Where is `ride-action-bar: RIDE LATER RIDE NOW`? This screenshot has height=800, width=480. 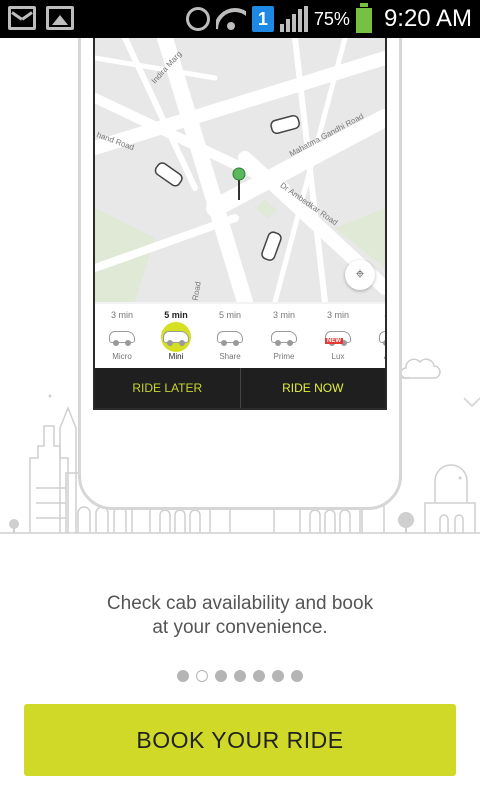
ride-action-bar: RIDE LATER RIDE NOW is located at coordinates (240, 388).